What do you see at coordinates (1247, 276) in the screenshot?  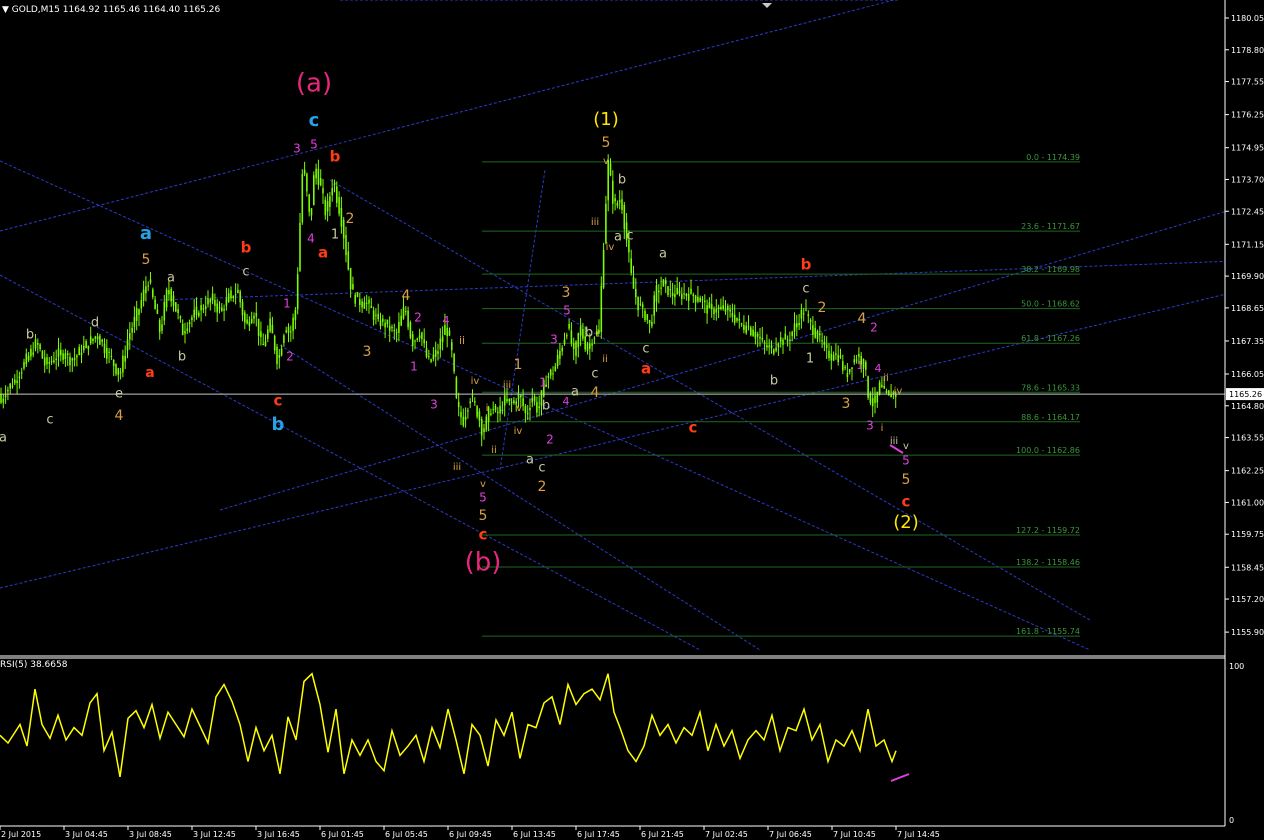 I see `price-tick-label: 1169.90` at bounding box center [1247, 276].